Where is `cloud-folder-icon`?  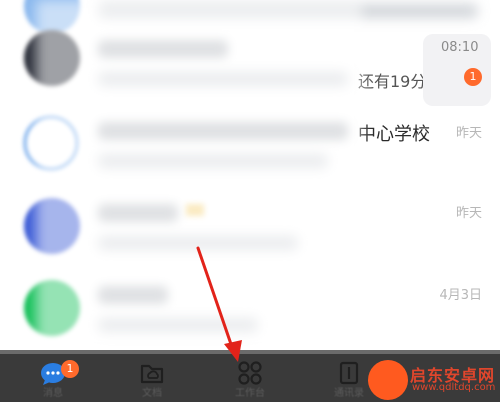 cloud-folder-icon is located at coordinates (152, 374).